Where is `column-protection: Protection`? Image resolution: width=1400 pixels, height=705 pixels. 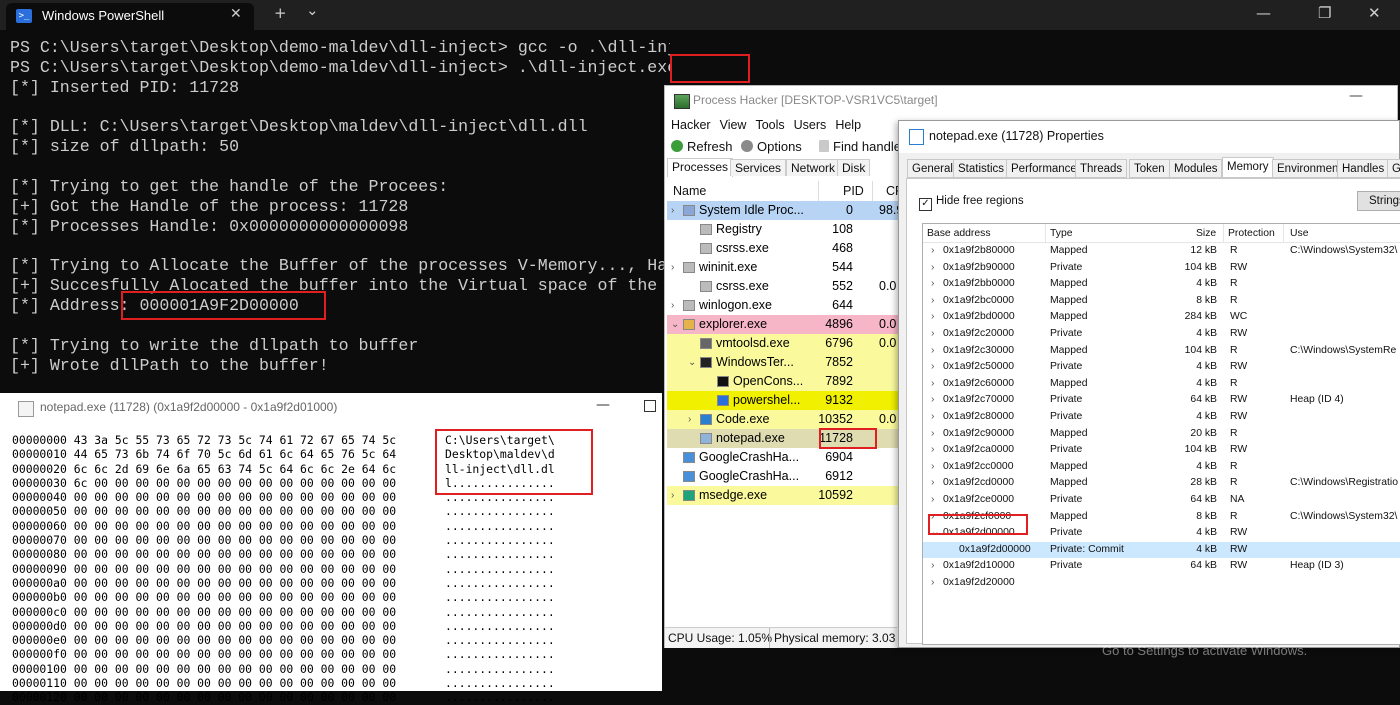 column-protection: Protection is located at coordinates (1251, 233).